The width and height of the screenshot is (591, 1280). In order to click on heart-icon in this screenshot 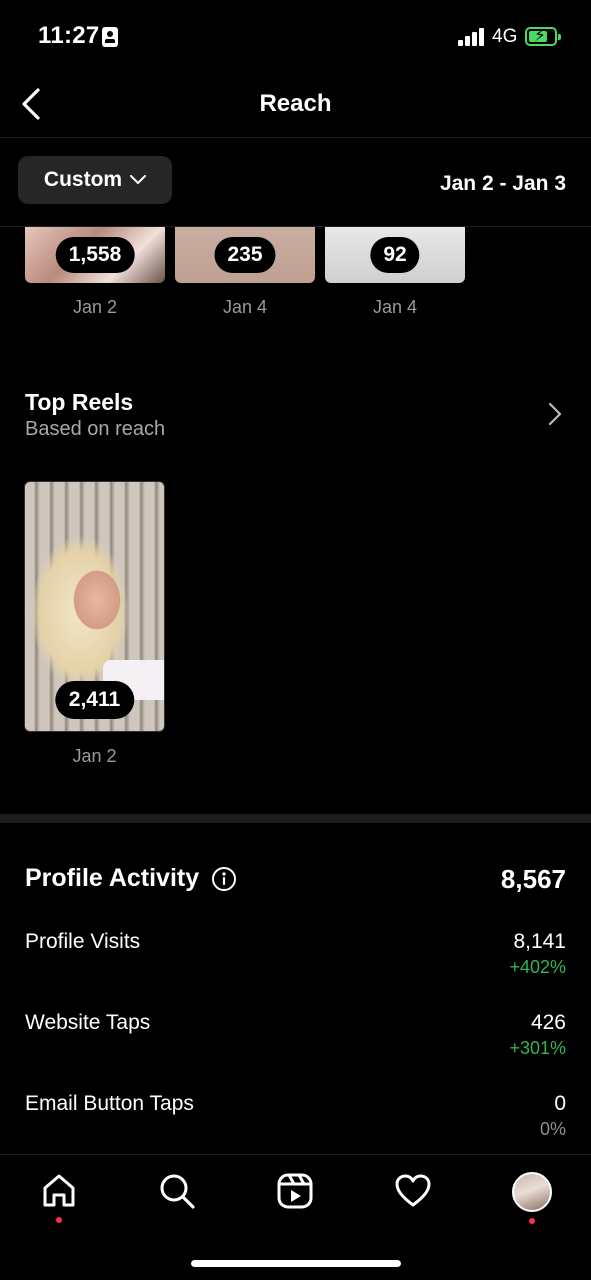, I will do `click(413, 1190)`.